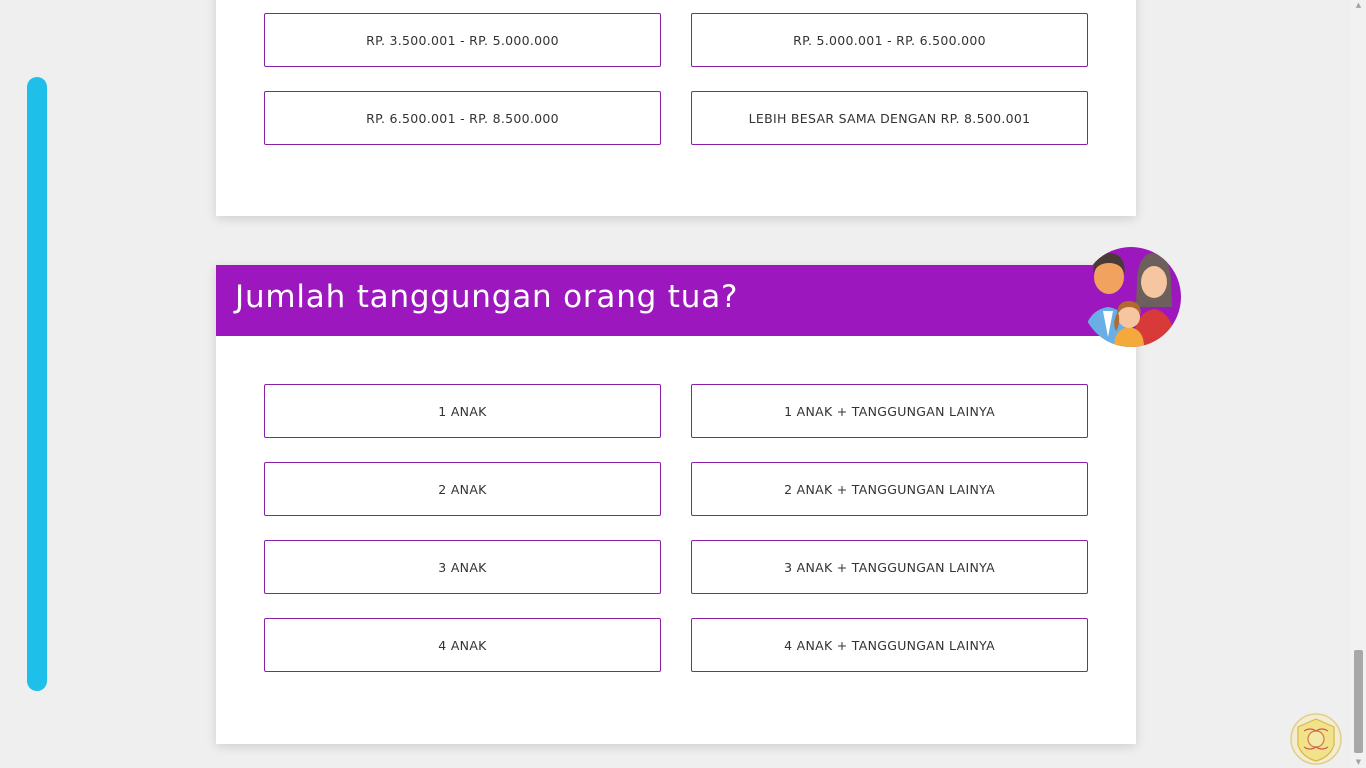 The image size is (1366, 768). Describe the element at coordinates (1358, 701) in the screenshot. I see `scrollbar-thumb` at that location.